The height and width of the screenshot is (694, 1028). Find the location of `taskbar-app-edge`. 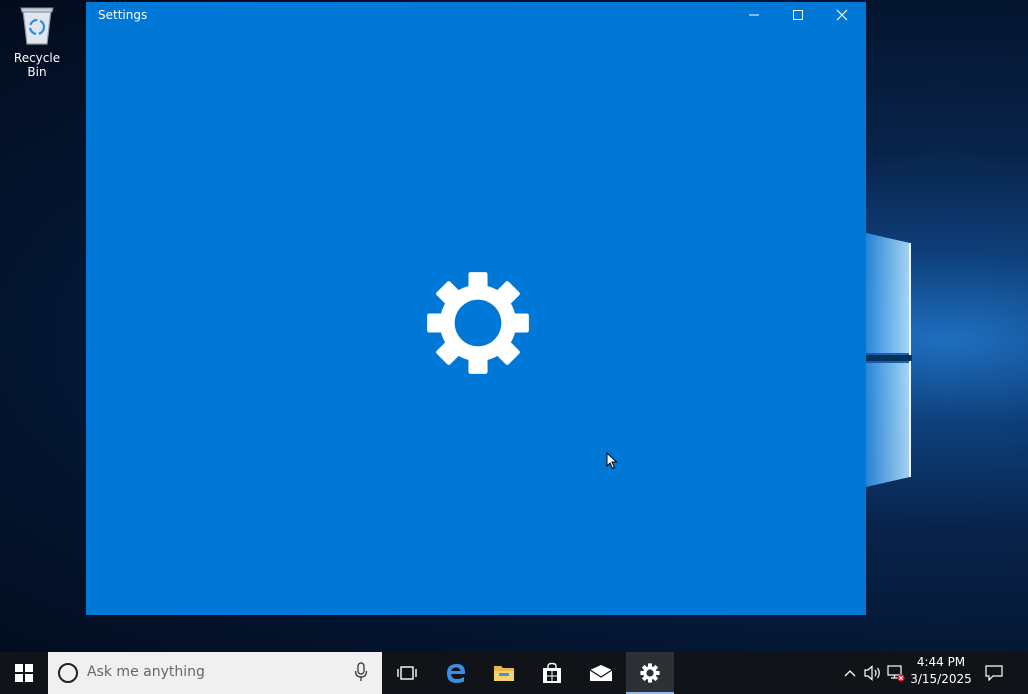

taskbar-app-edge is located at coordinates (456, 673).